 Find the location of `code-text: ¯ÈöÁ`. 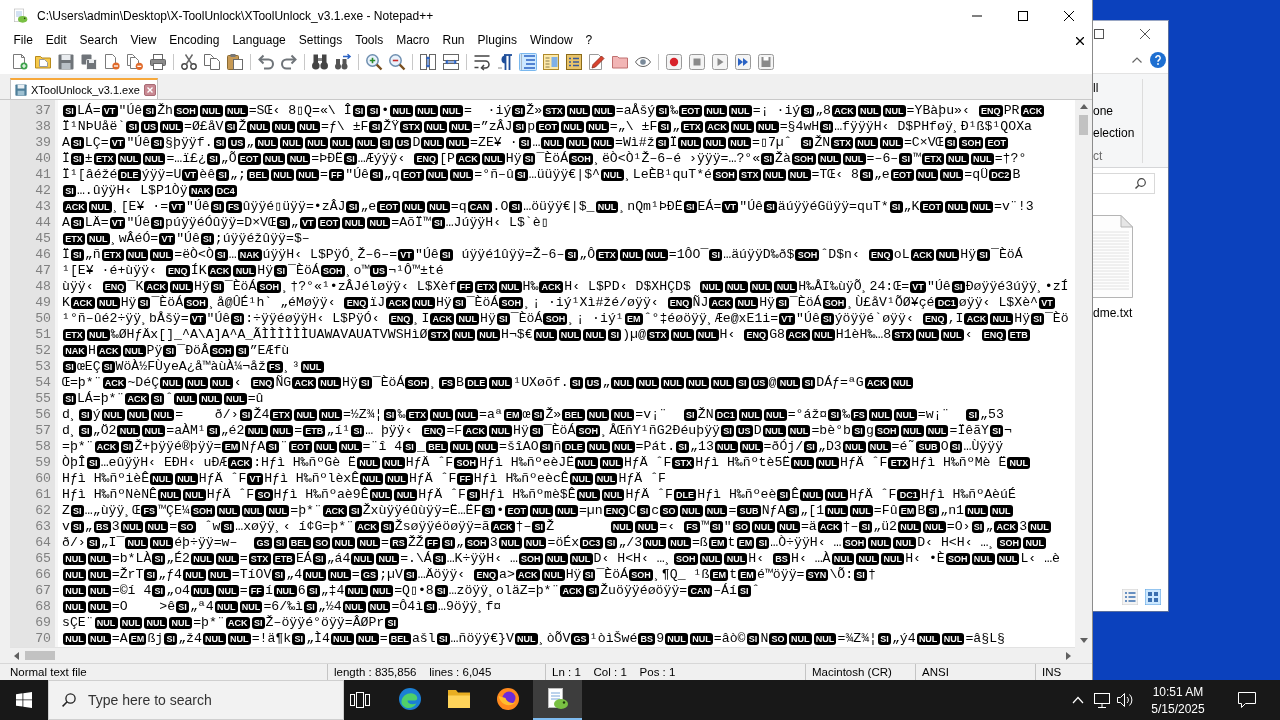

code-text: ¯ÈöÁ is located at coordinates (559, 431).